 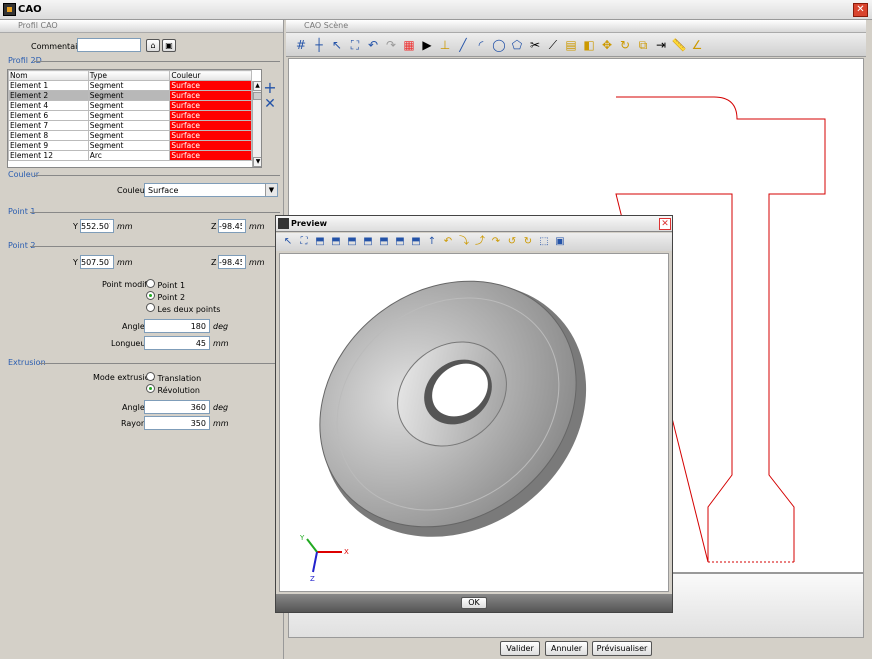 What do you see at coordinates (301, 45) in the screenshot?
I see `grid-icon: #` at bounding box center [301, 45].